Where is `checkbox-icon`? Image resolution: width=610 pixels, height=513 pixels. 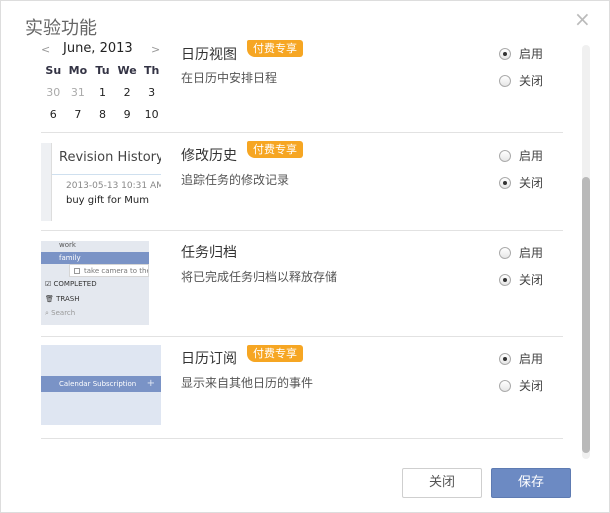
checkbox-icon is located at coordinates (77, 271).